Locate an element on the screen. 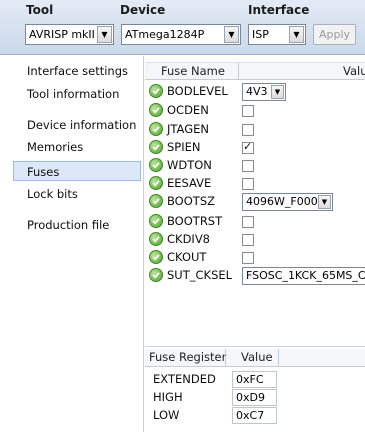  fuse-name: CKOUT is located at coordinates (187, 257).